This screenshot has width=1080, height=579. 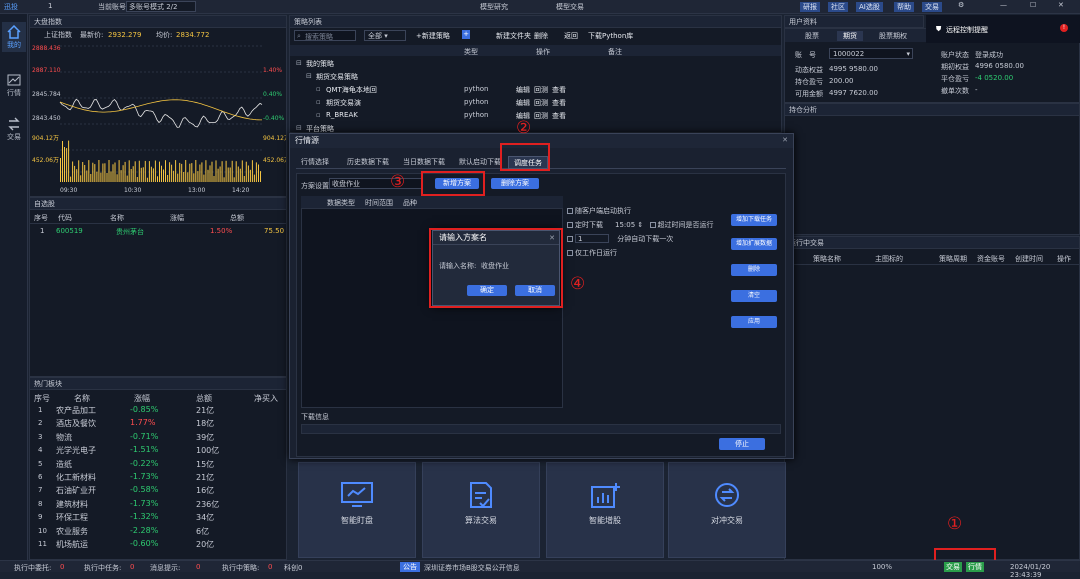 What do you see at coordinates (754, 244) in the screenshot?
I see `side-button: 增加扩展数据` at bounding box center [754, 244].